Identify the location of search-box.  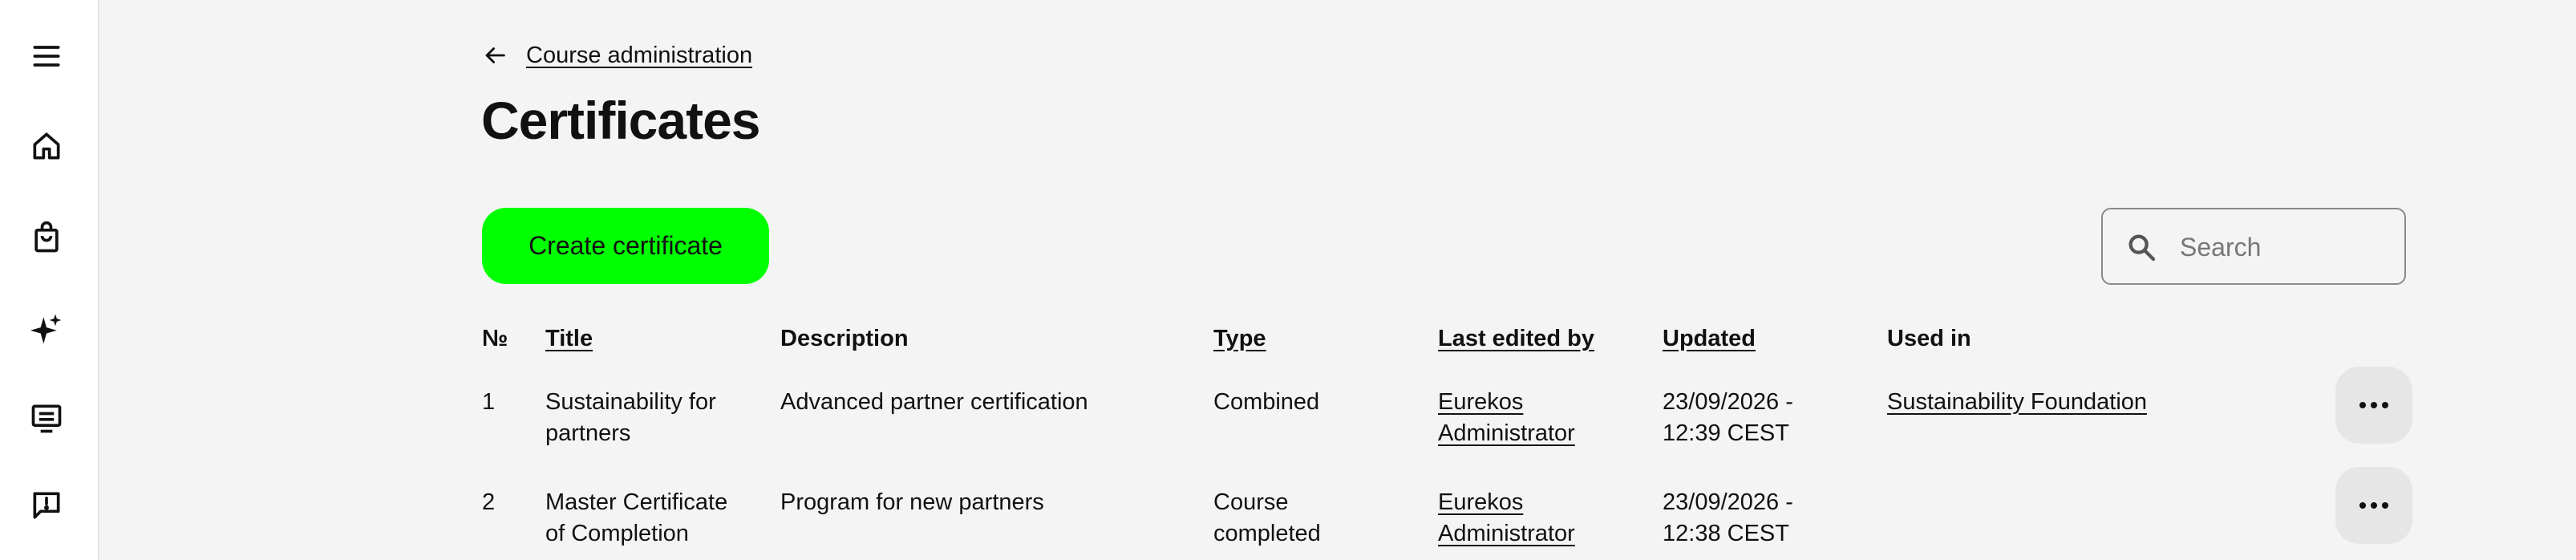
(2253, 246).